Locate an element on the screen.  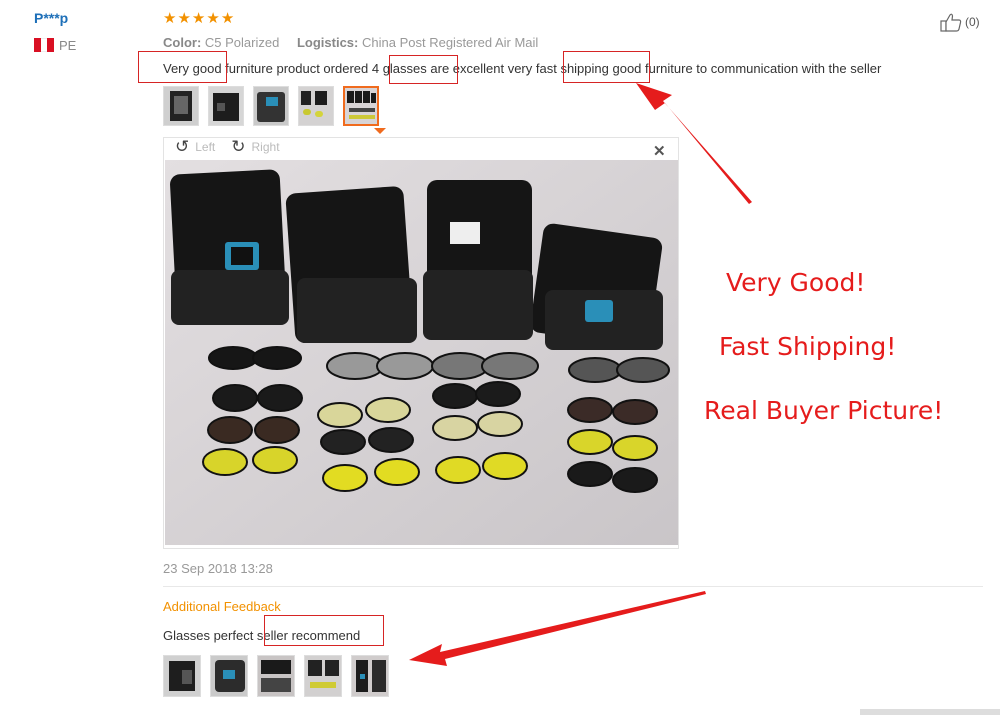
annotation-note: Real Buyer Picture! is located at coordinates (824, 410).